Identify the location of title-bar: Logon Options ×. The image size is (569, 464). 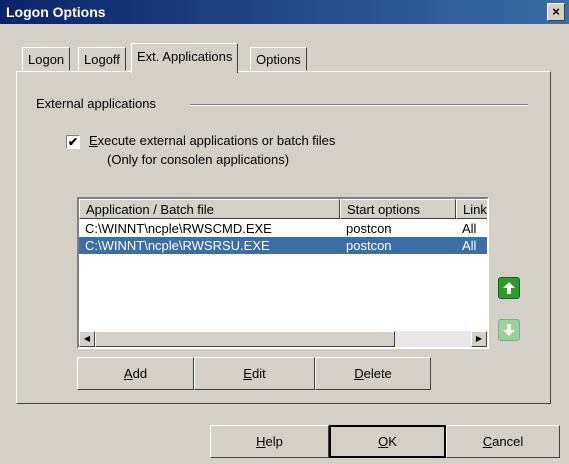
(284, 12).